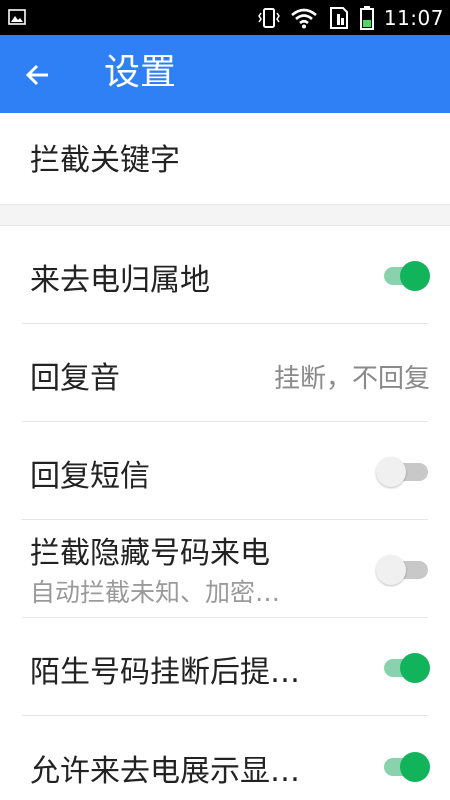  I want to click on status-bar: 11:07, so click(225, 17).